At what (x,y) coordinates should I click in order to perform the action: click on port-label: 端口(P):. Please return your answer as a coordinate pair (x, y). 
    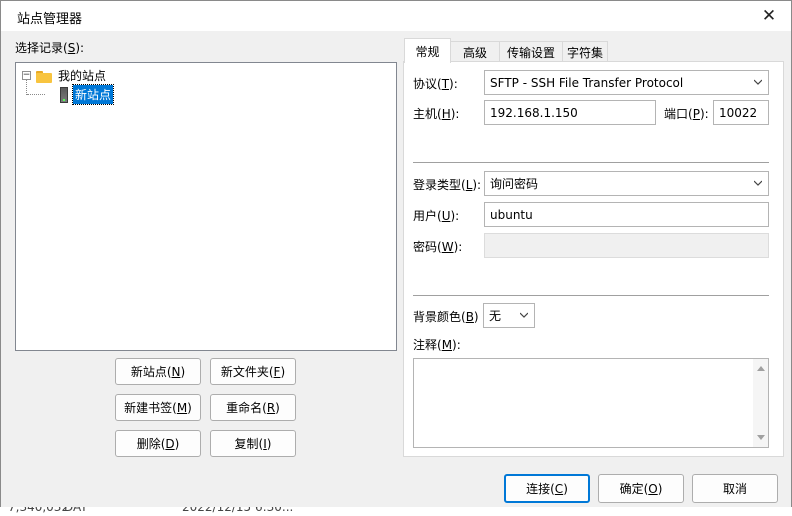
    Looking at the image, I should click on (686, 114).